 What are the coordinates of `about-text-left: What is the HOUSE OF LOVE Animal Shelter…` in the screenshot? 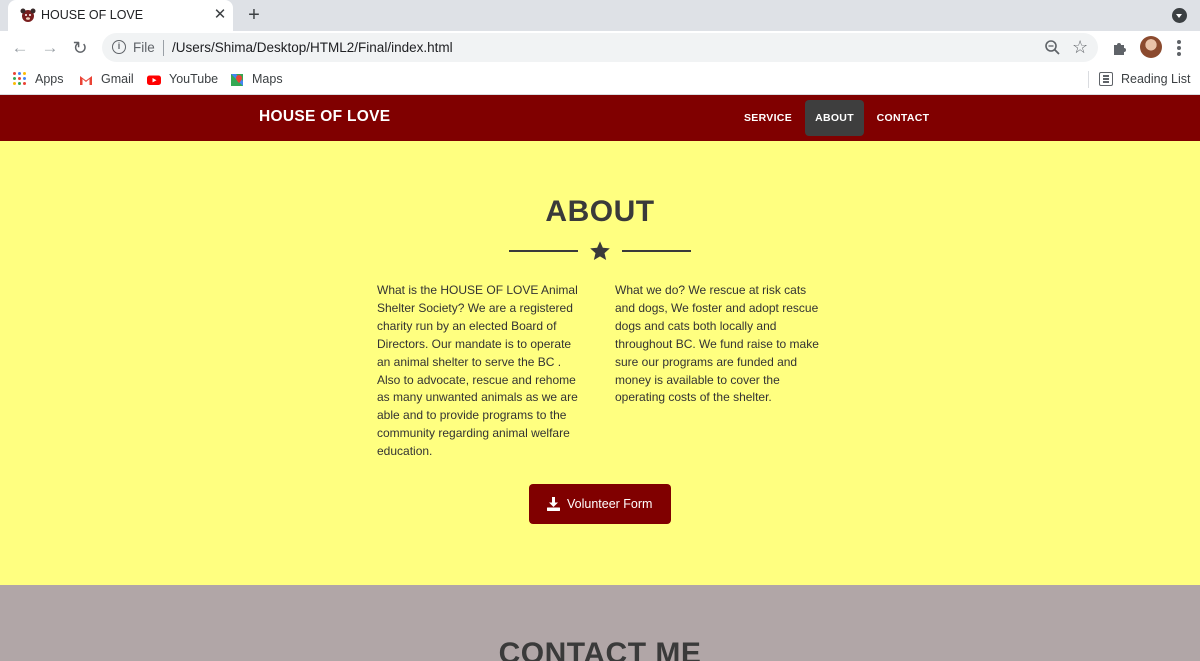 It's located at (477, 371).